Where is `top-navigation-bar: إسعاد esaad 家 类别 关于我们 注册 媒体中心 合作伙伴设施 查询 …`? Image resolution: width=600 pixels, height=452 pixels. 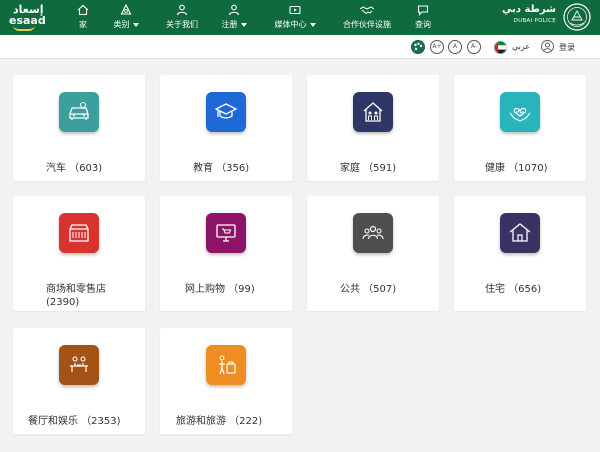 top-navigation-bar: إسعاد esaad 家 类别 关于我们 注册 媒体中心 合作伙伴设施 查询 … is located at coordinates (300, 17).